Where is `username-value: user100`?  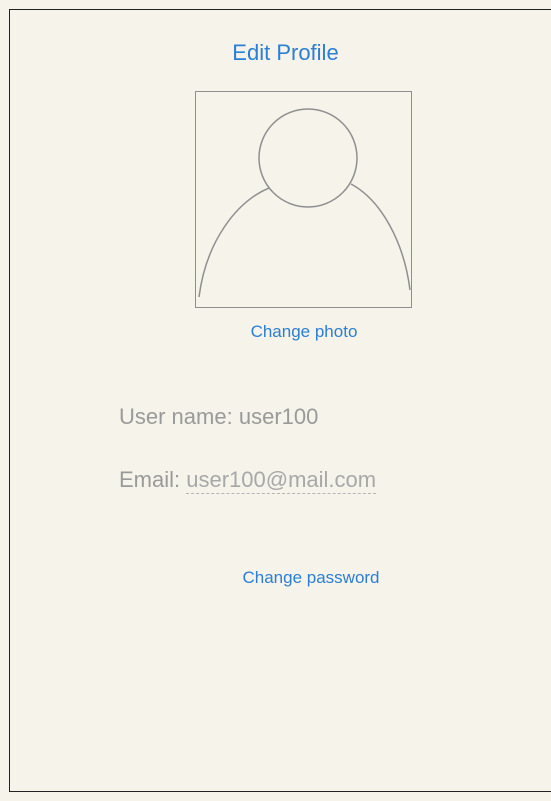
username-value: user100 is located at coordinates (278, 416).